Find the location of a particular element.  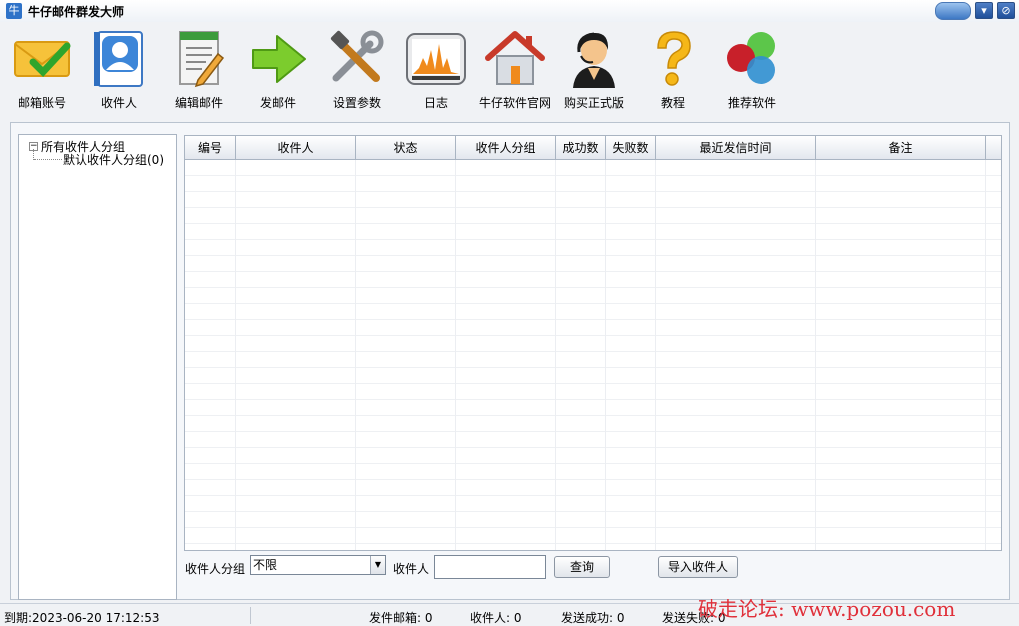

status-recipients: 收件人: 0 is located at coordinates (496, 618).